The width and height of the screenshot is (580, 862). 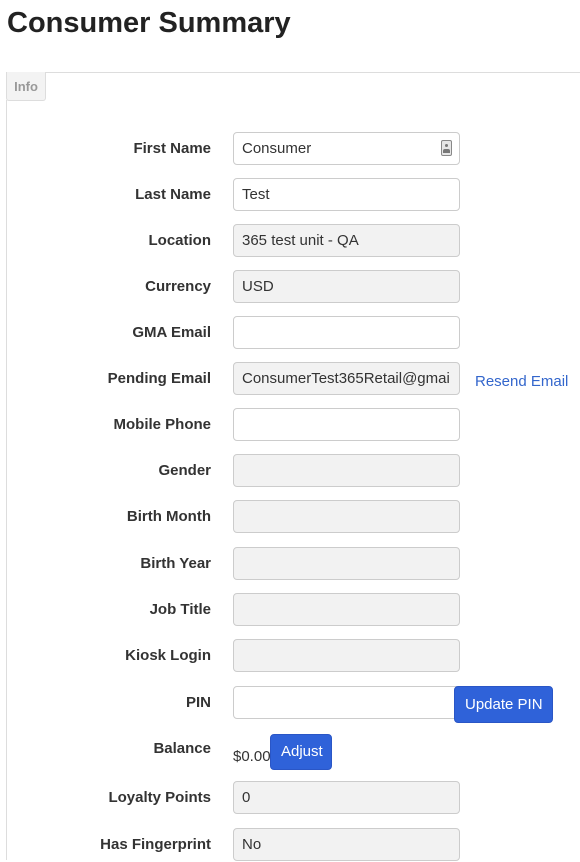 I want to click on resend-email-link: Resend Email, so click(x=521, y=379).